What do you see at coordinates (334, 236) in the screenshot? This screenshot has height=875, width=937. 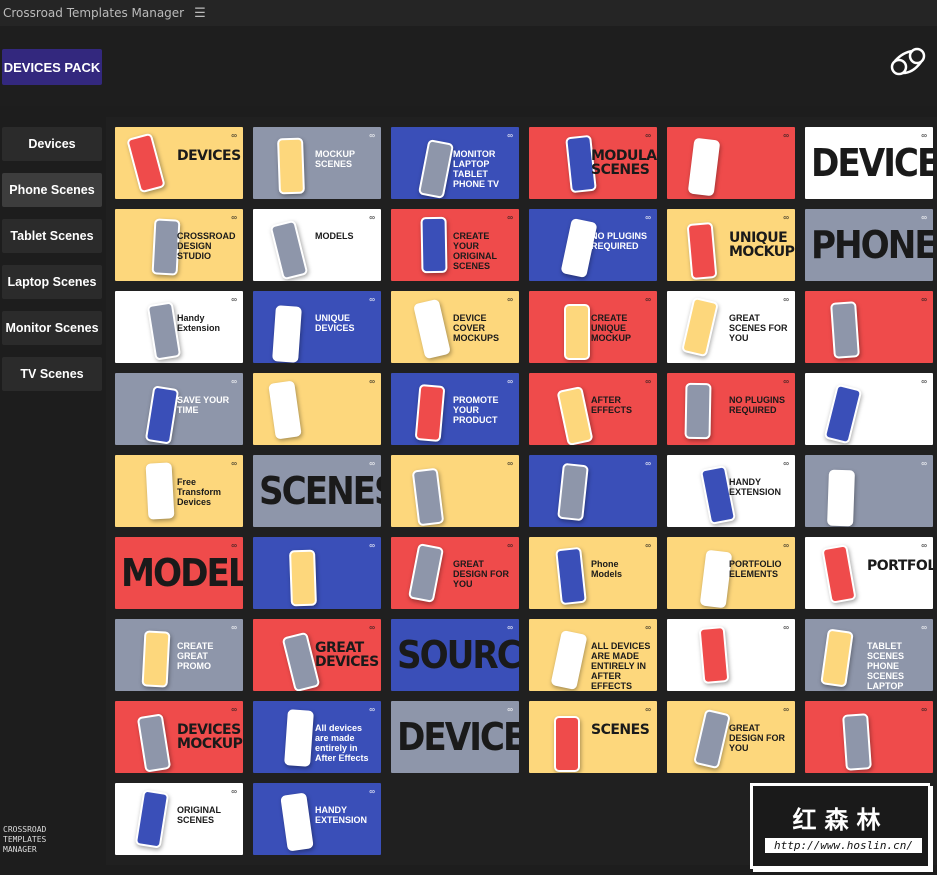 I see `thumbnail-caption: MODELS` at bounding box center [334, 236].